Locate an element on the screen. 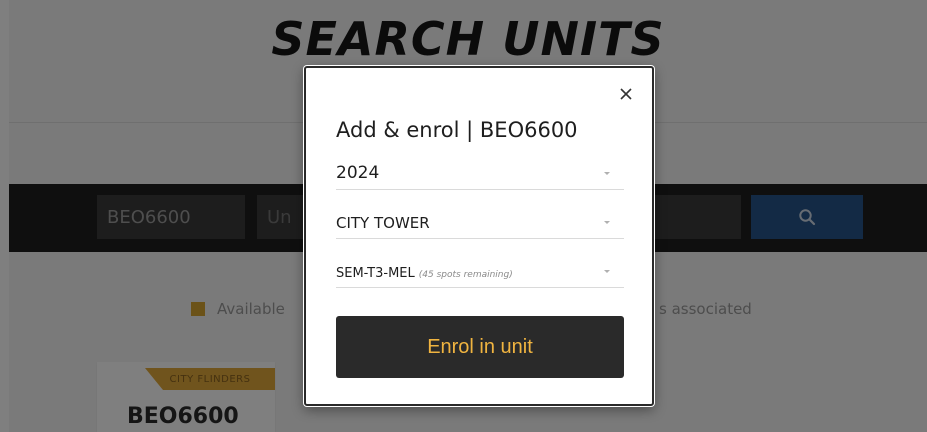  class-select-value: SEM-T3-MEL (45 spots remaining) is located at coordinates (424, 273).